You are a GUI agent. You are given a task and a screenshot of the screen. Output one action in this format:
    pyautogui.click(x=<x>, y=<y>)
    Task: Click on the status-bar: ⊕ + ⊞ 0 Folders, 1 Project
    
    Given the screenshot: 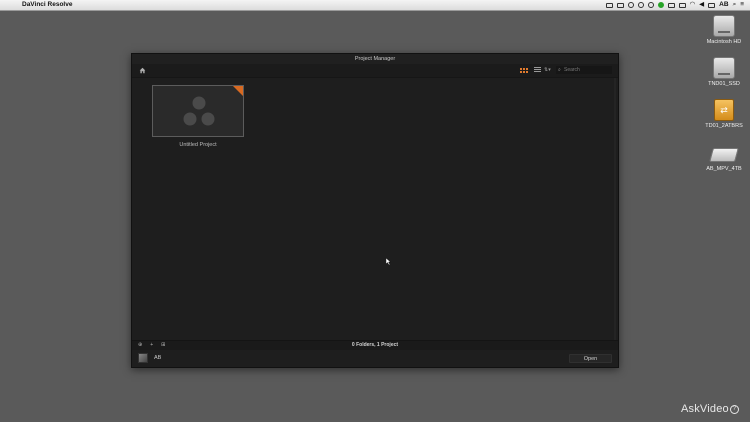 What is the action you would take?
    pyautogui.click(x=375, y=345)
    